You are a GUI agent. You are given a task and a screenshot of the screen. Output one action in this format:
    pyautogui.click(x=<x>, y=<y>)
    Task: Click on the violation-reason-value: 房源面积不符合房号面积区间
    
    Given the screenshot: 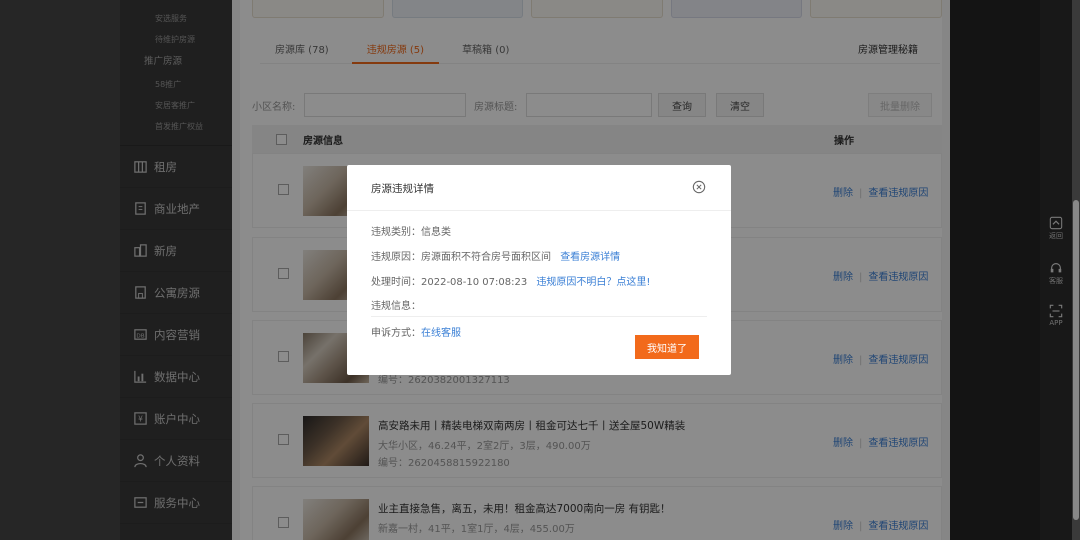 What is the action you would take?
    pyautogui.click(x=486, y=257)
    